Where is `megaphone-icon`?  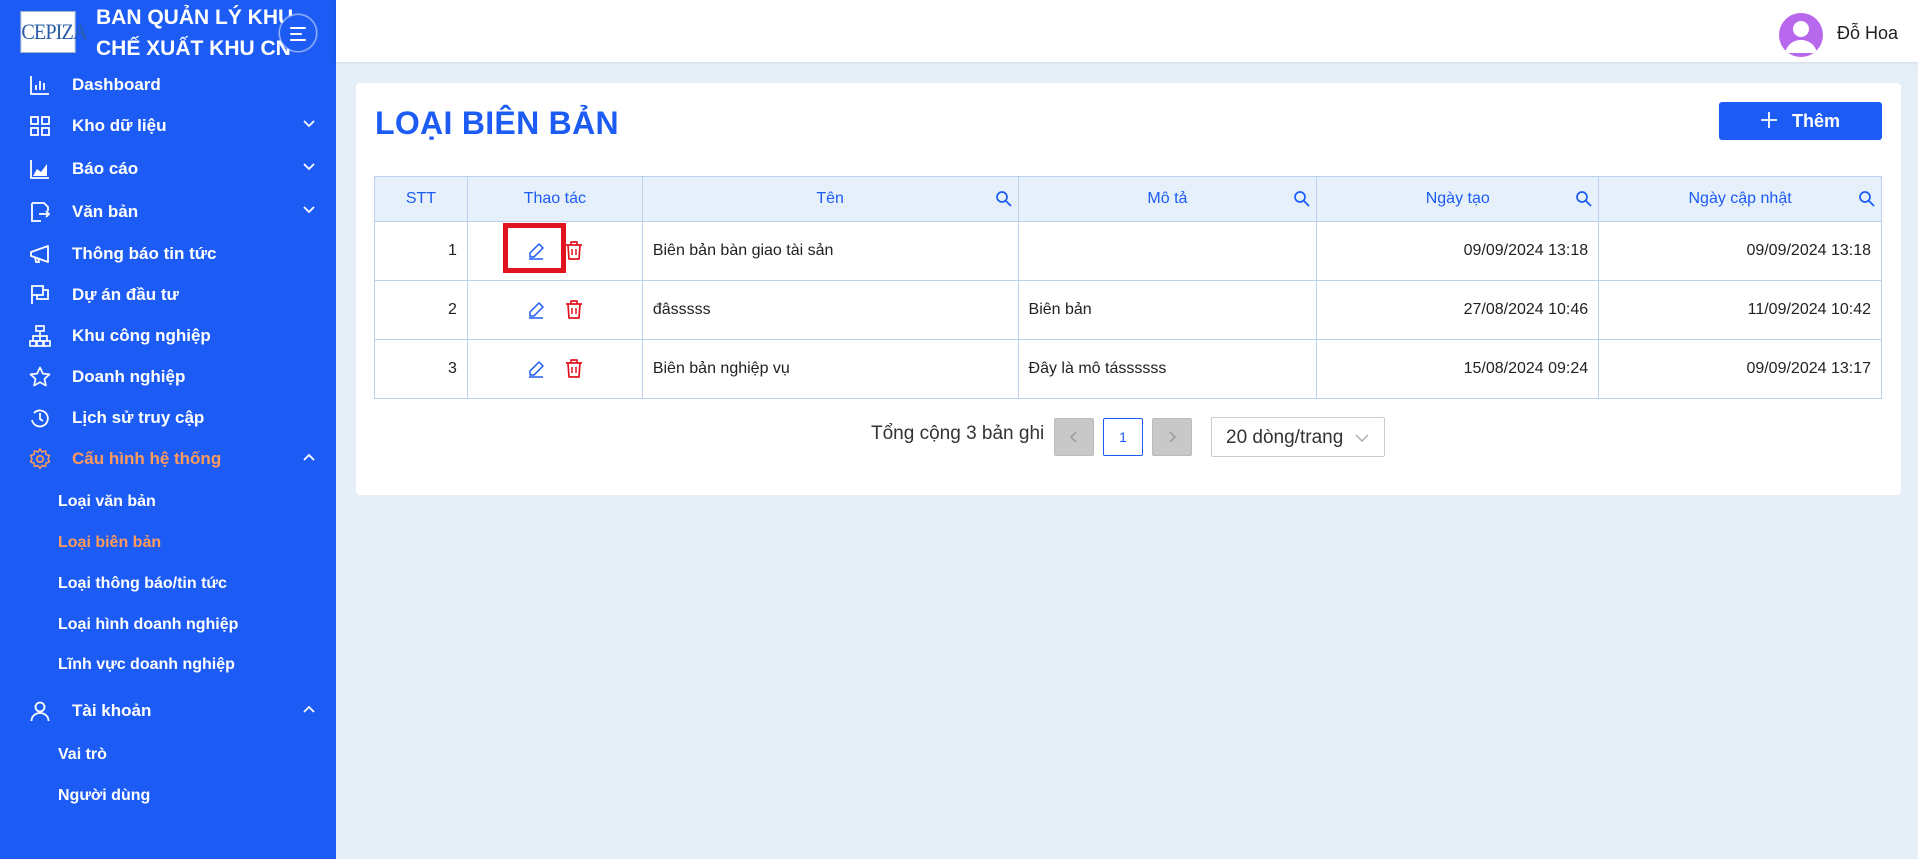
megaphone-icon is located at coordinates (39, 254).